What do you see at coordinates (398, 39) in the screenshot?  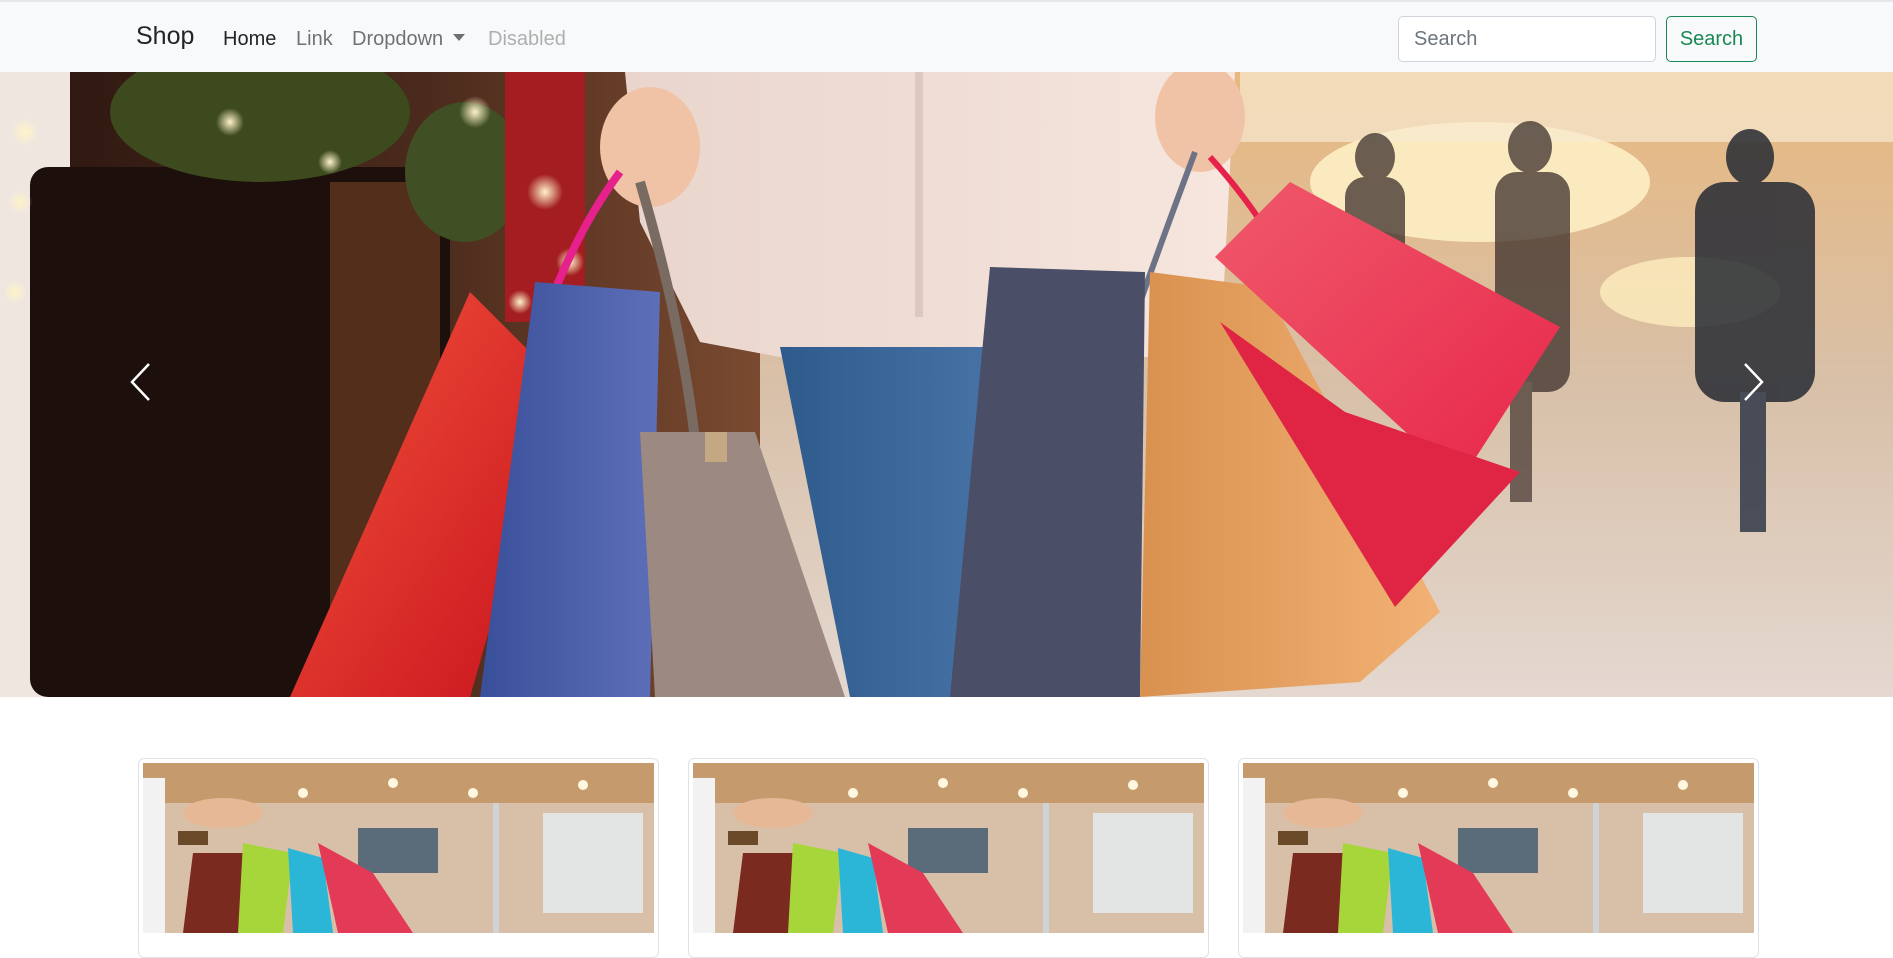 I see `dropdown-label: Dropdown` at bounding box center [398, 39].